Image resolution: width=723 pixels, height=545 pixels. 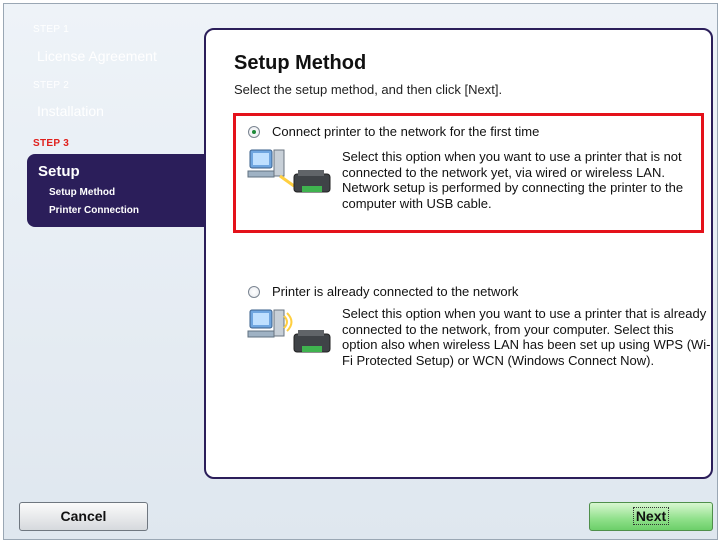 I want to click on sub-item-setup-method: Setup Method, so click(x=82, y=192).